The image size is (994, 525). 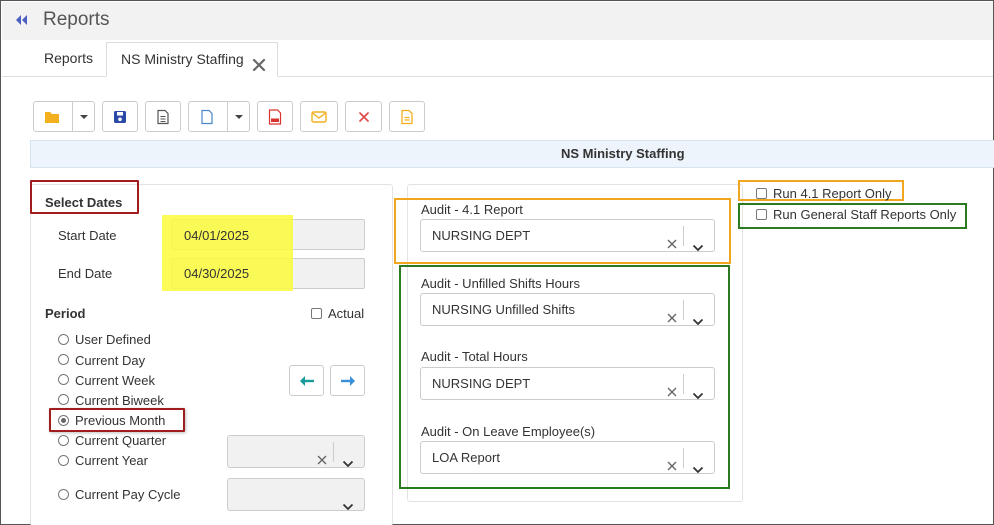 What do you see at coordinates (120, 420) in the screenshot?
I see `period-option-label: Previous Month` at bounding box center [120, 420].